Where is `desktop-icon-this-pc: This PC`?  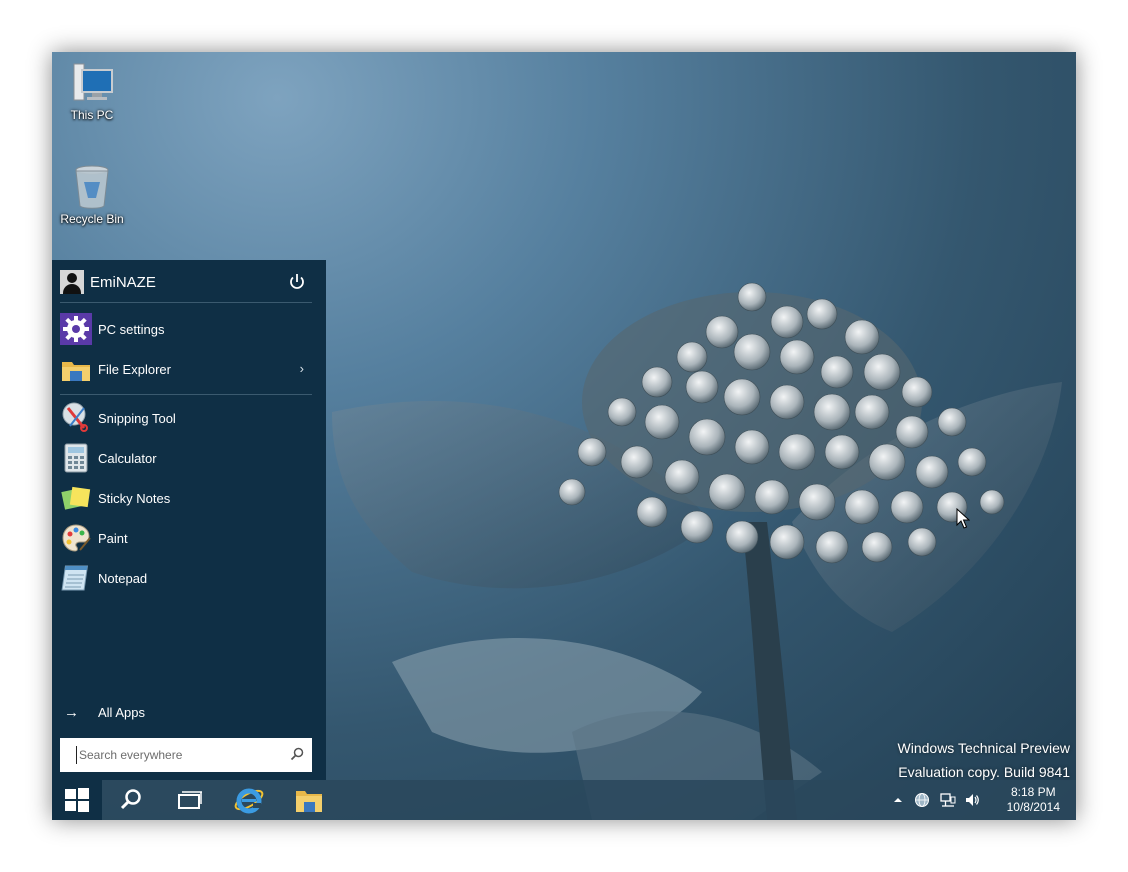
desktop-icon-this-pc: This PC is located at coordinates (92, 92).